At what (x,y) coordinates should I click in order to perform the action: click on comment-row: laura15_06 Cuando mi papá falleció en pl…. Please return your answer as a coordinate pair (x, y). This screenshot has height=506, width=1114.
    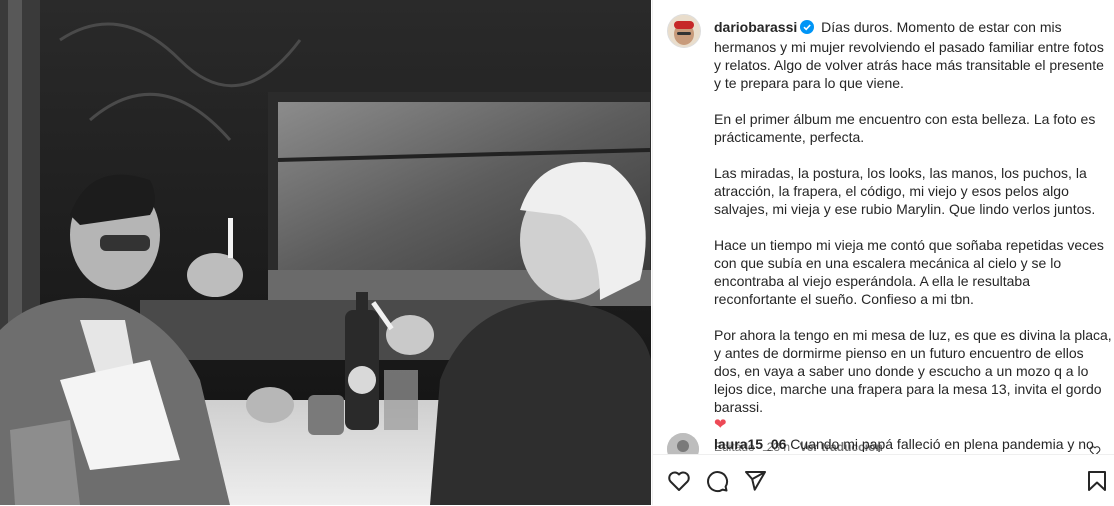
    Looking at the image, I should click on (885, 449).